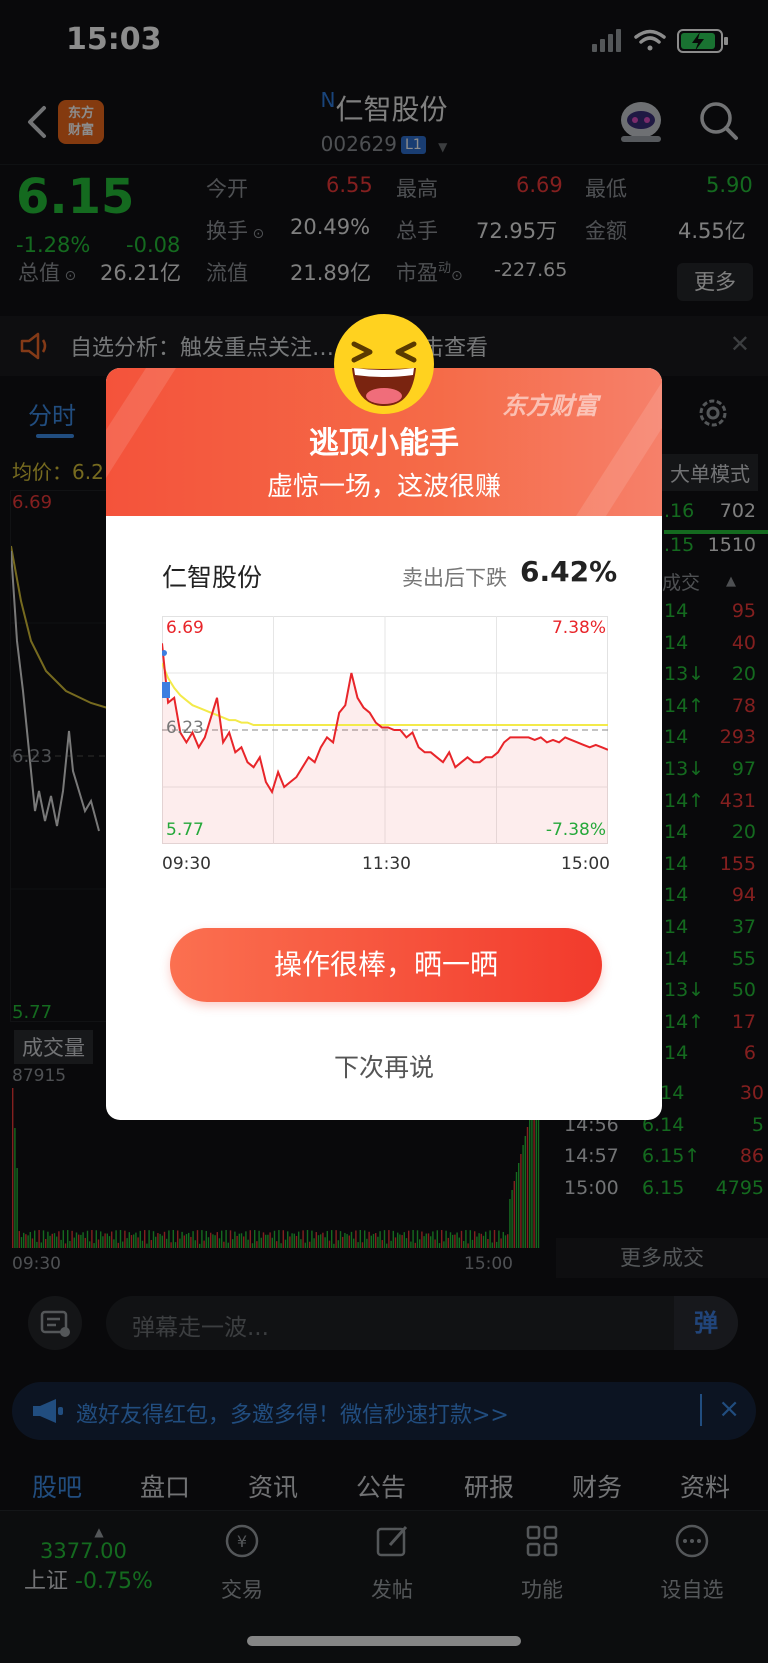 The height and width of the screenshot is (1663, 768). I want to click on sell-marker, so click(166, 690).